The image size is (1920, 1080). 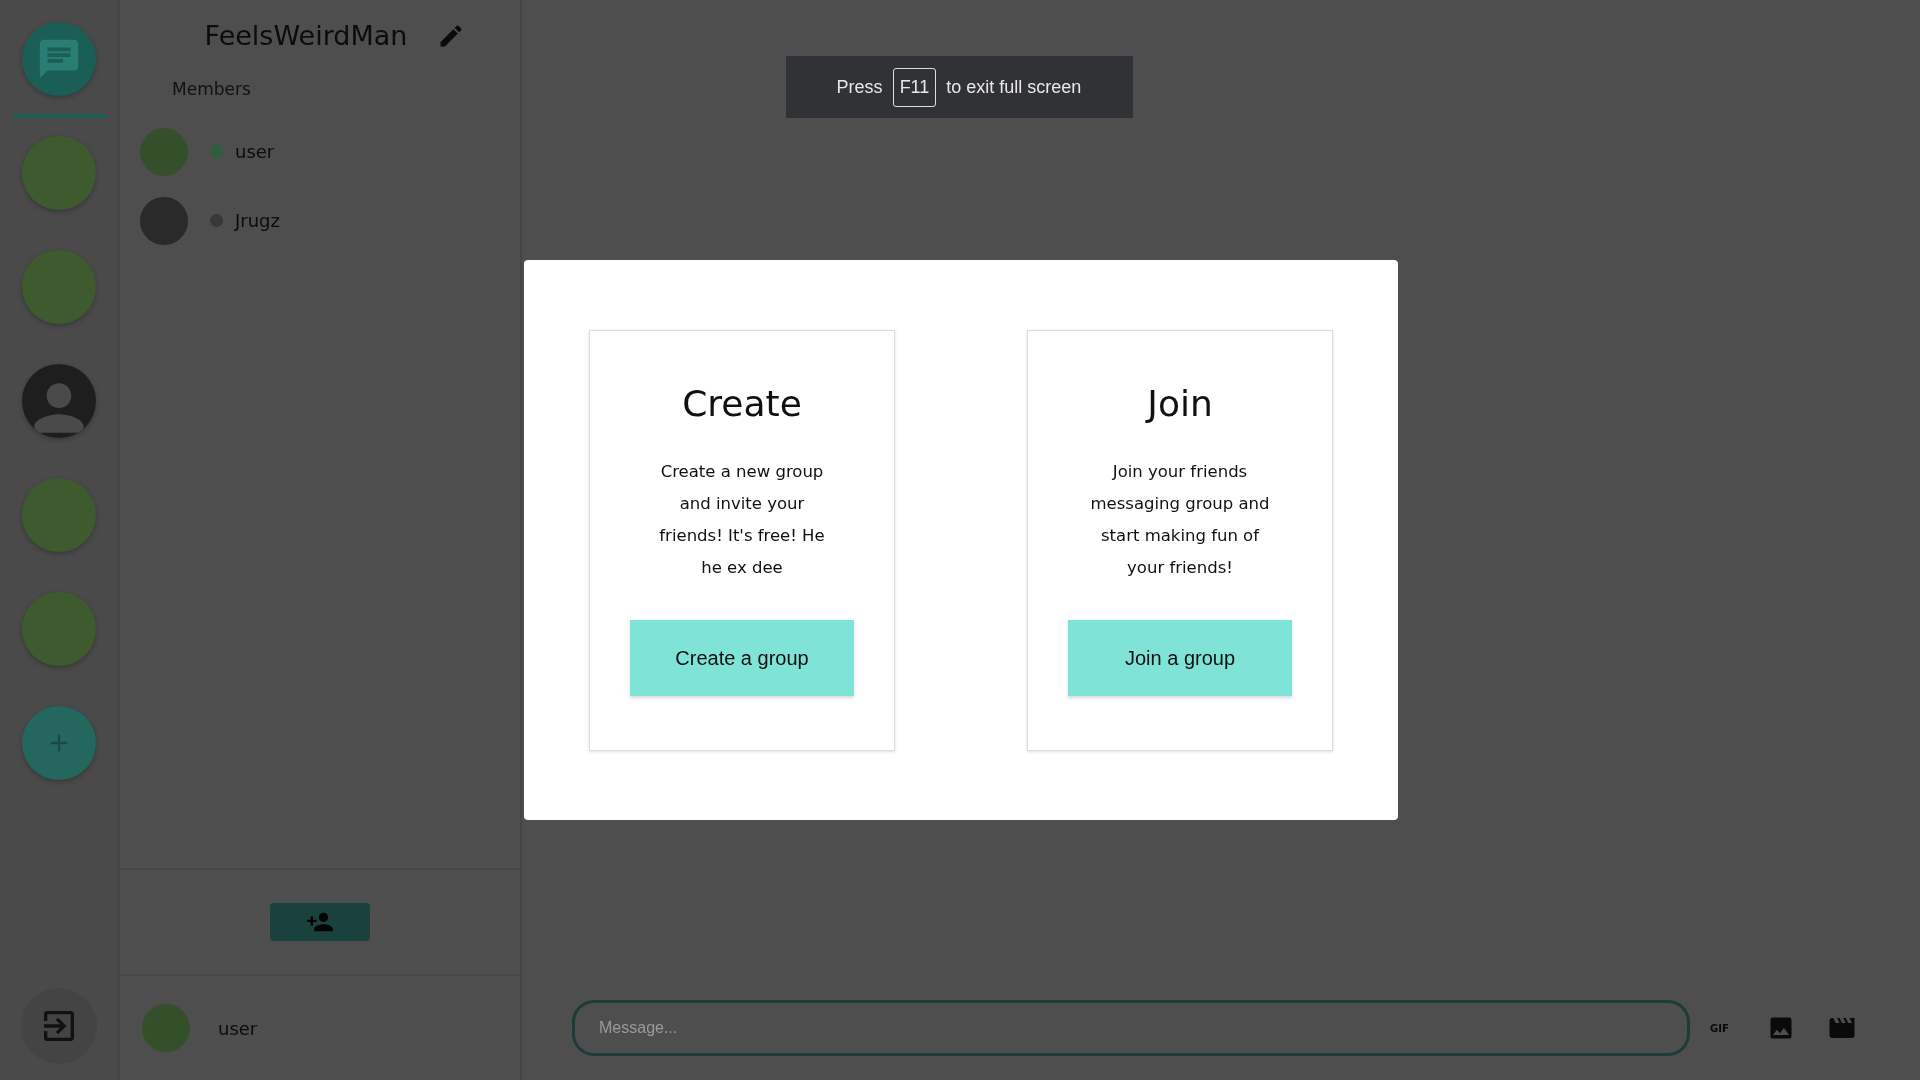 I want to click on card-action-button: Create a group, so click(x=742, y=658).